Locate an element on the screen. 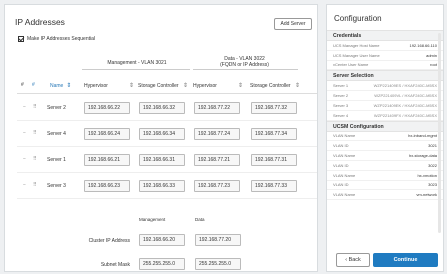  section-ucsm-configuration: UCSM Configuration is located at coordinates (385, 126).